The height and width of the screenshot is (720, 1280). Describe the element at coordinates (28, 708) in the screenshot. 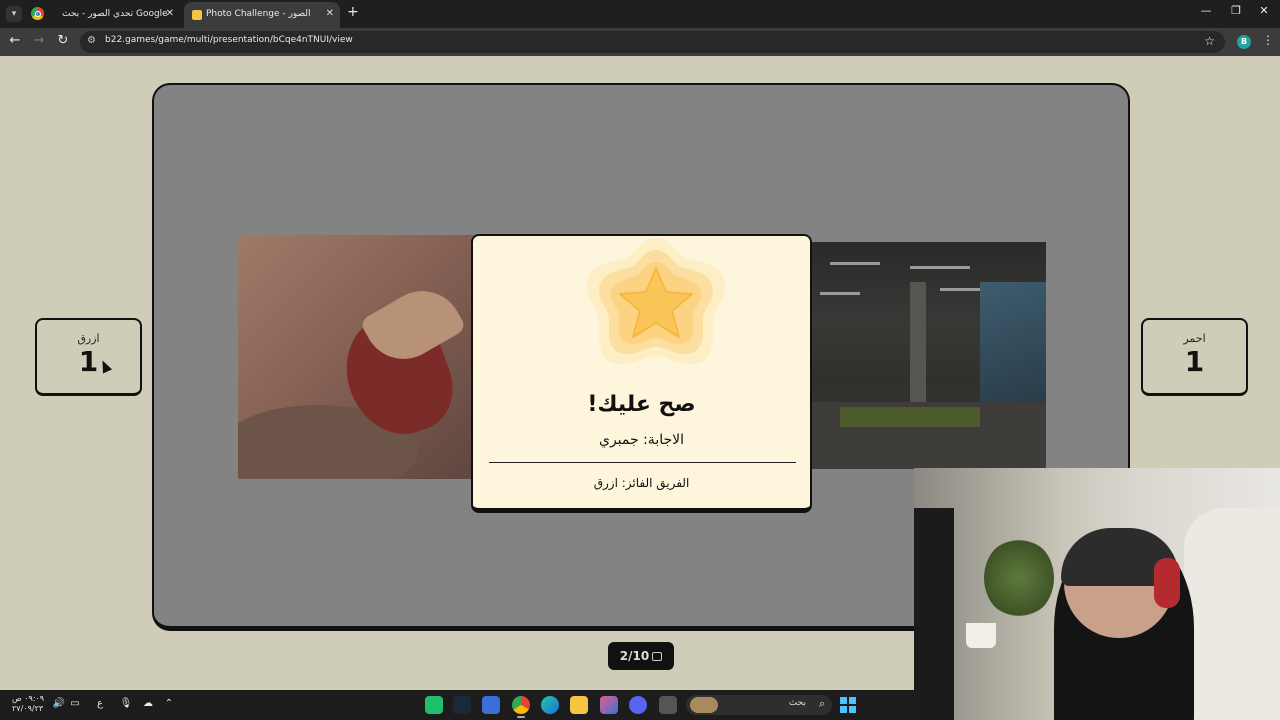

I see `clock-date: ٢٧/٠٩/٢٣` at that location.